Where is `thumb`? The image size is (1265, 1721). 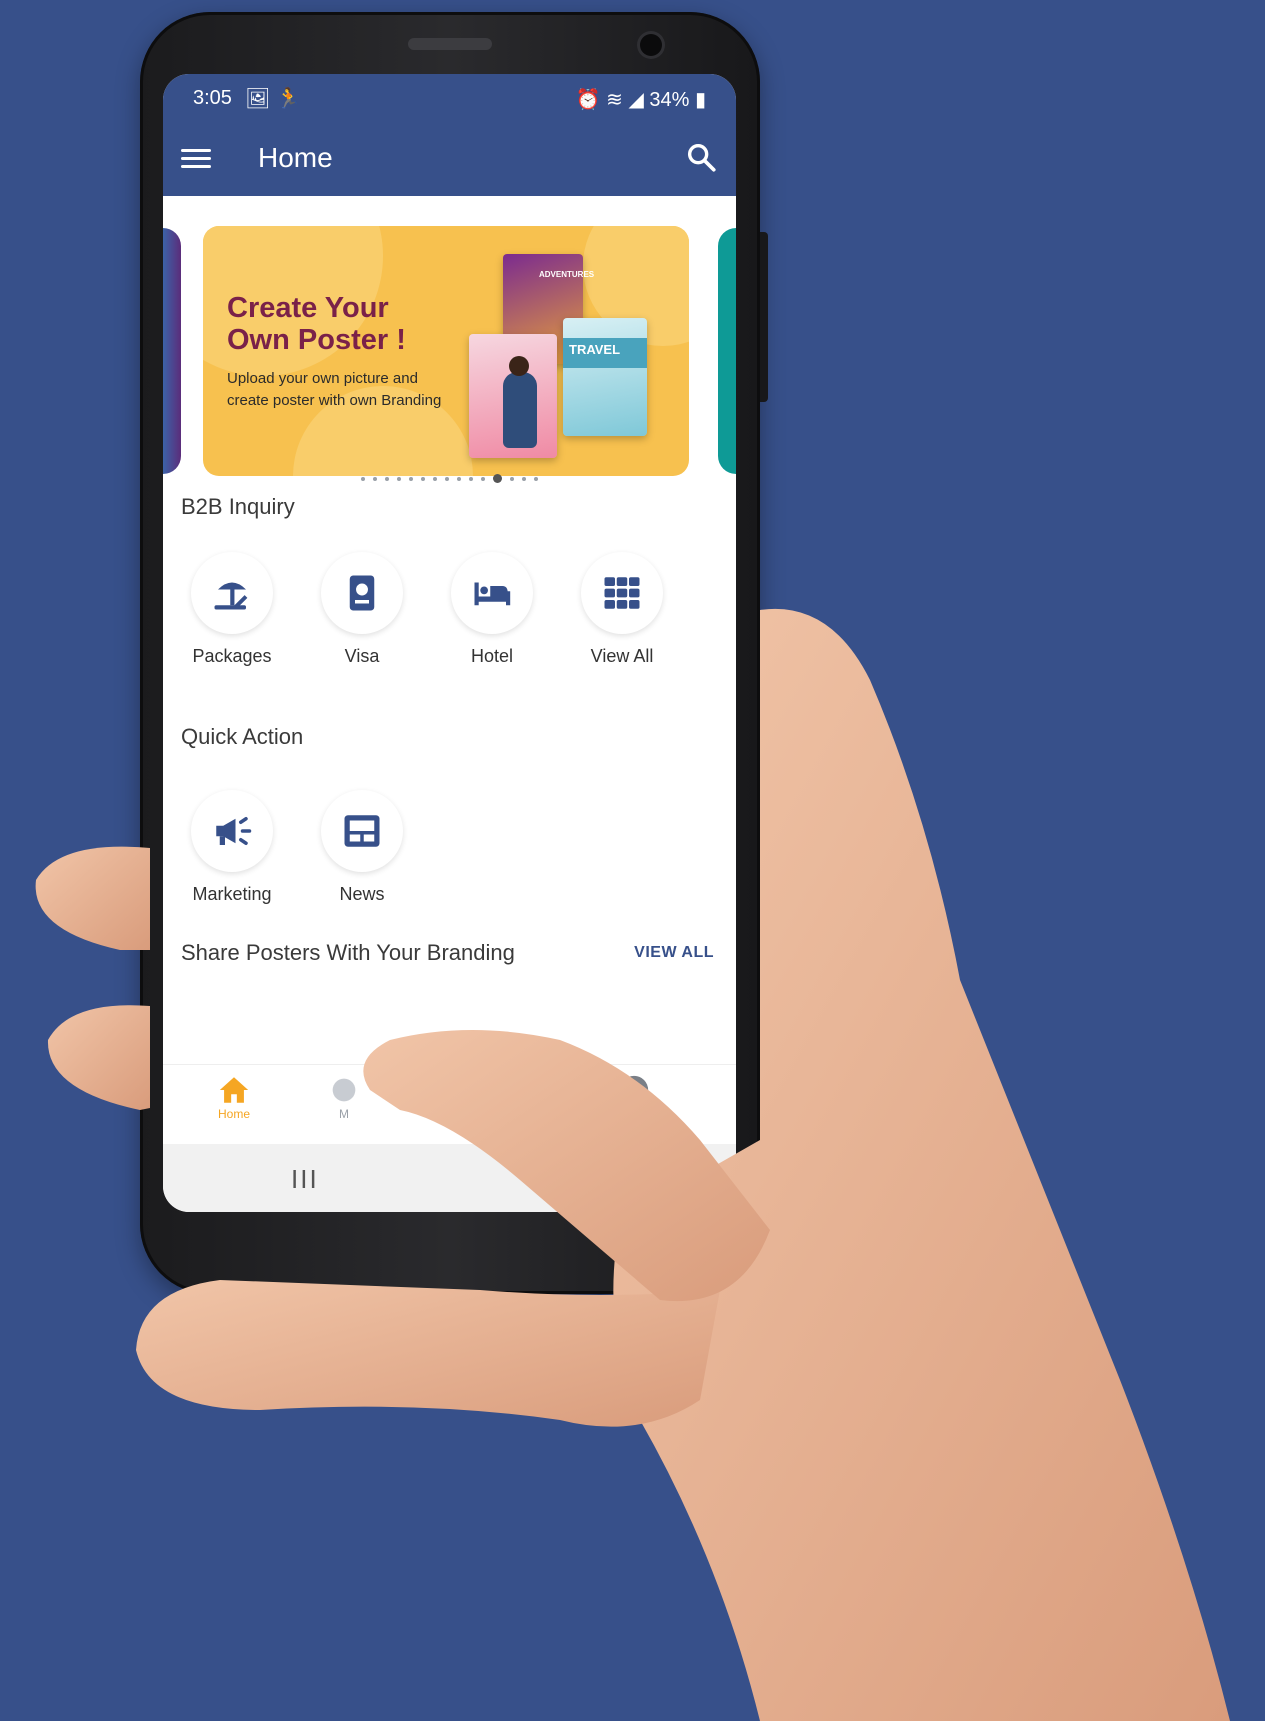
thumb is located at coordinates (566, 1166).